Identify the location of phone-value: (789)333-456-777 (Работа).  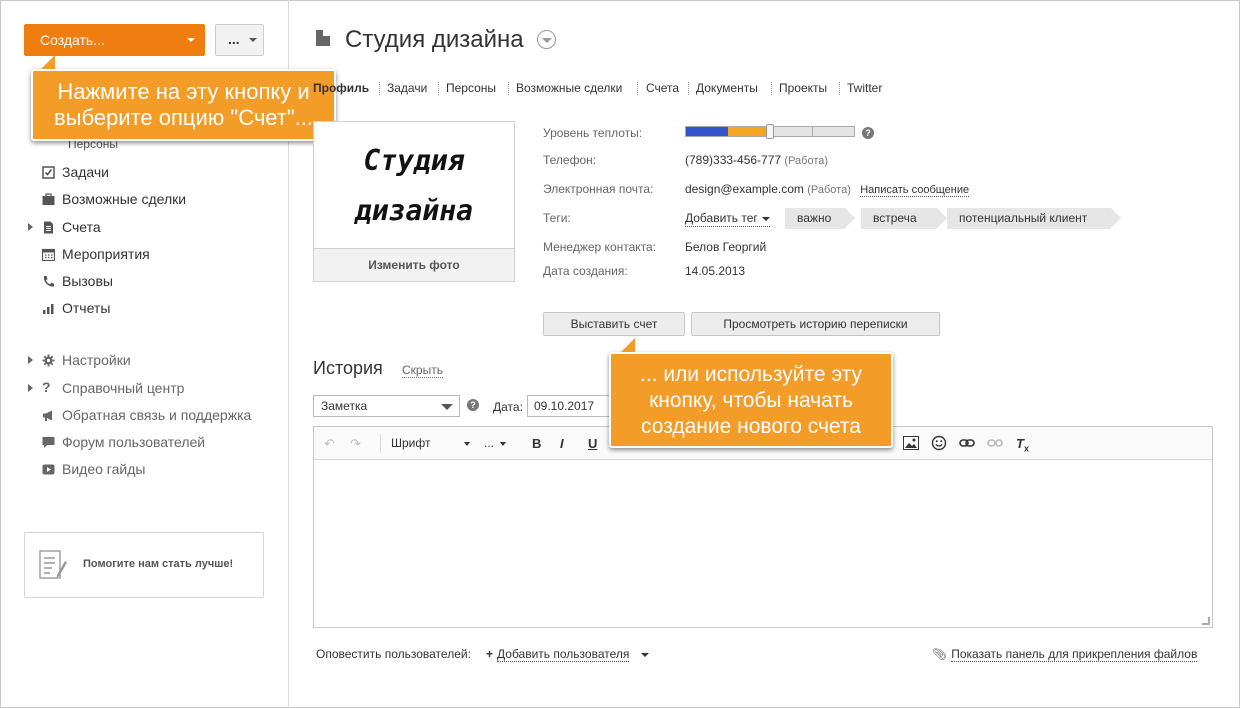
(756, 160).